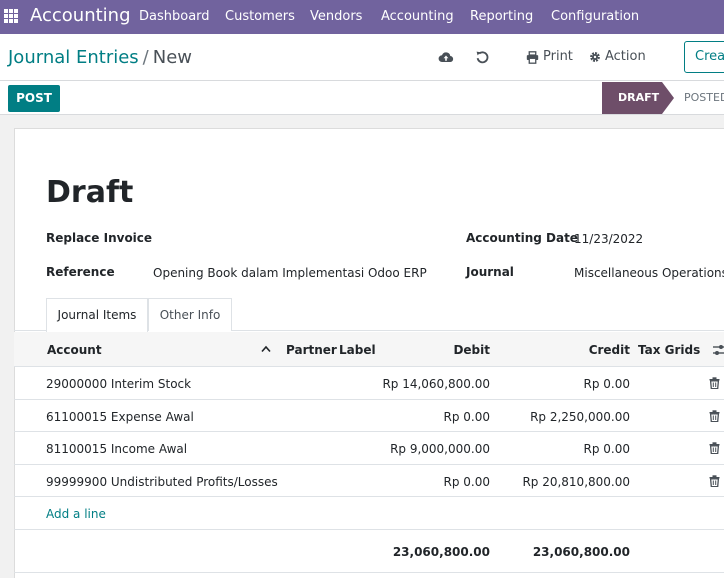 This screenshot has height=578, width=724. What do you see at coordinates (704, 57) in the screenshot?
I see `create-button: Create` at bounding box center [704, 57].